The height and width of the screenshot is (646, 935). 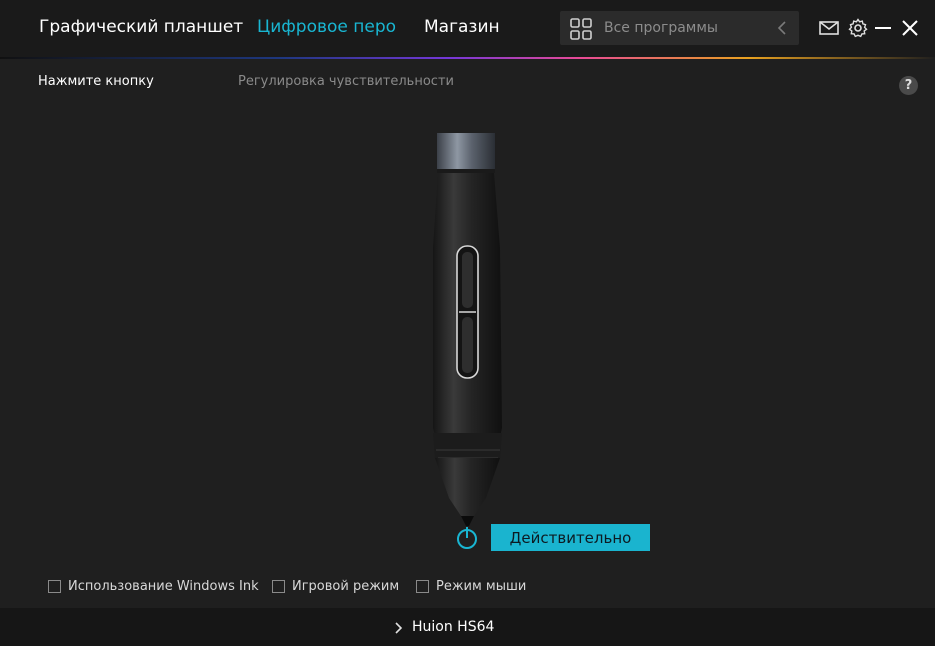 I want to click on checkbox-windows-ink: Использование Windows Ink, so click(x=153, y=586).